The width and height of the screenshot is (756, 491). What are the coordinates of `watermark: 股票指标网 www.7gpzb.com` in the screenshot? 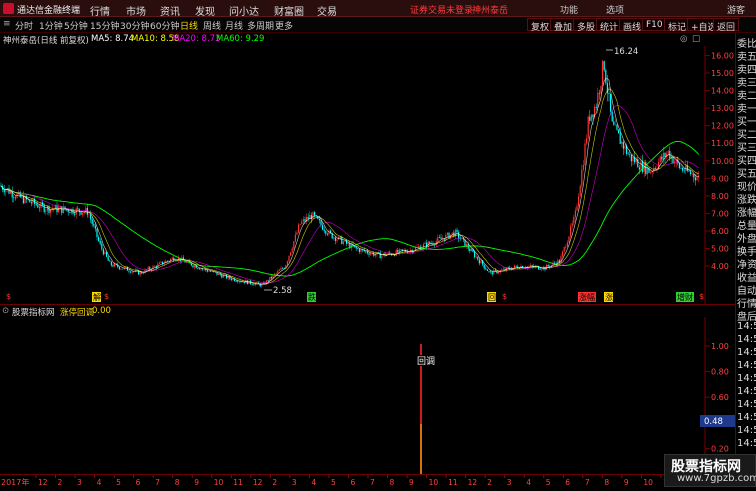 It's located at (710, 470).